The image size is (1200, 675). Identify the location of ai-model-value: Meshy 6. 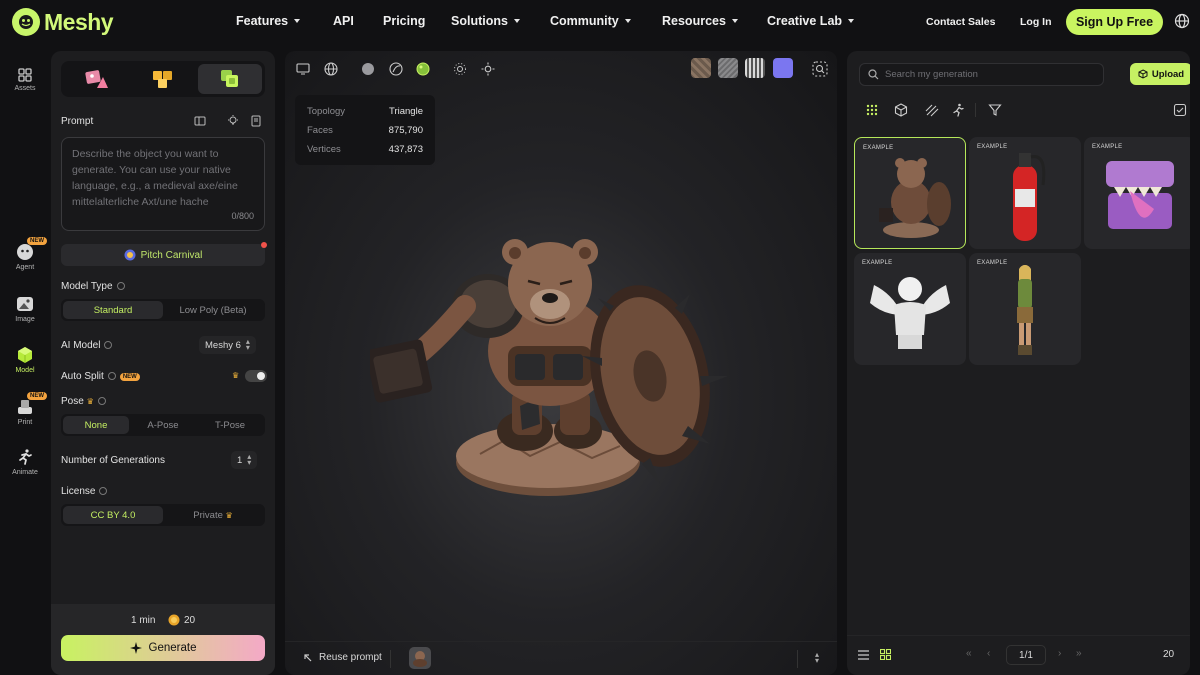
(223, 345).